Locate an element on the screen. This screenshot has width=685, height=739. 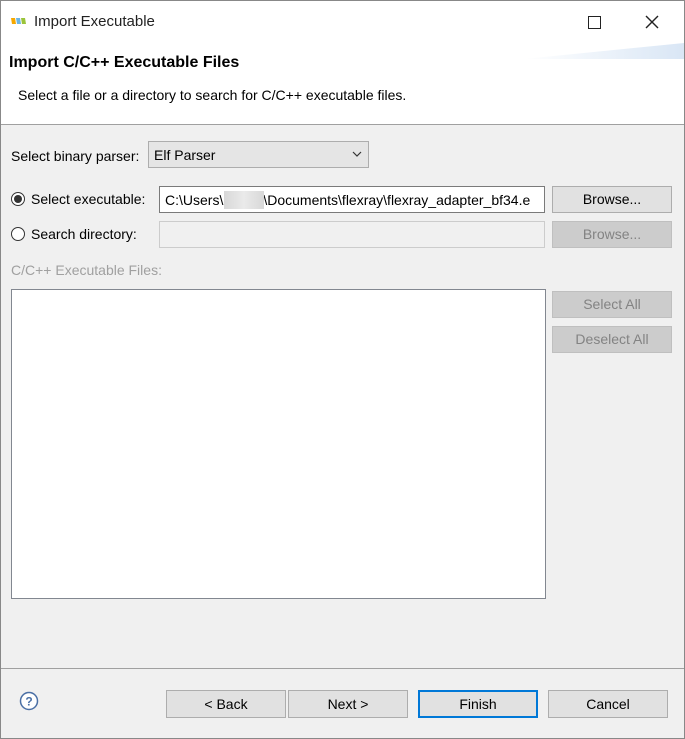
close-icon is located at coordinates (652, 22).